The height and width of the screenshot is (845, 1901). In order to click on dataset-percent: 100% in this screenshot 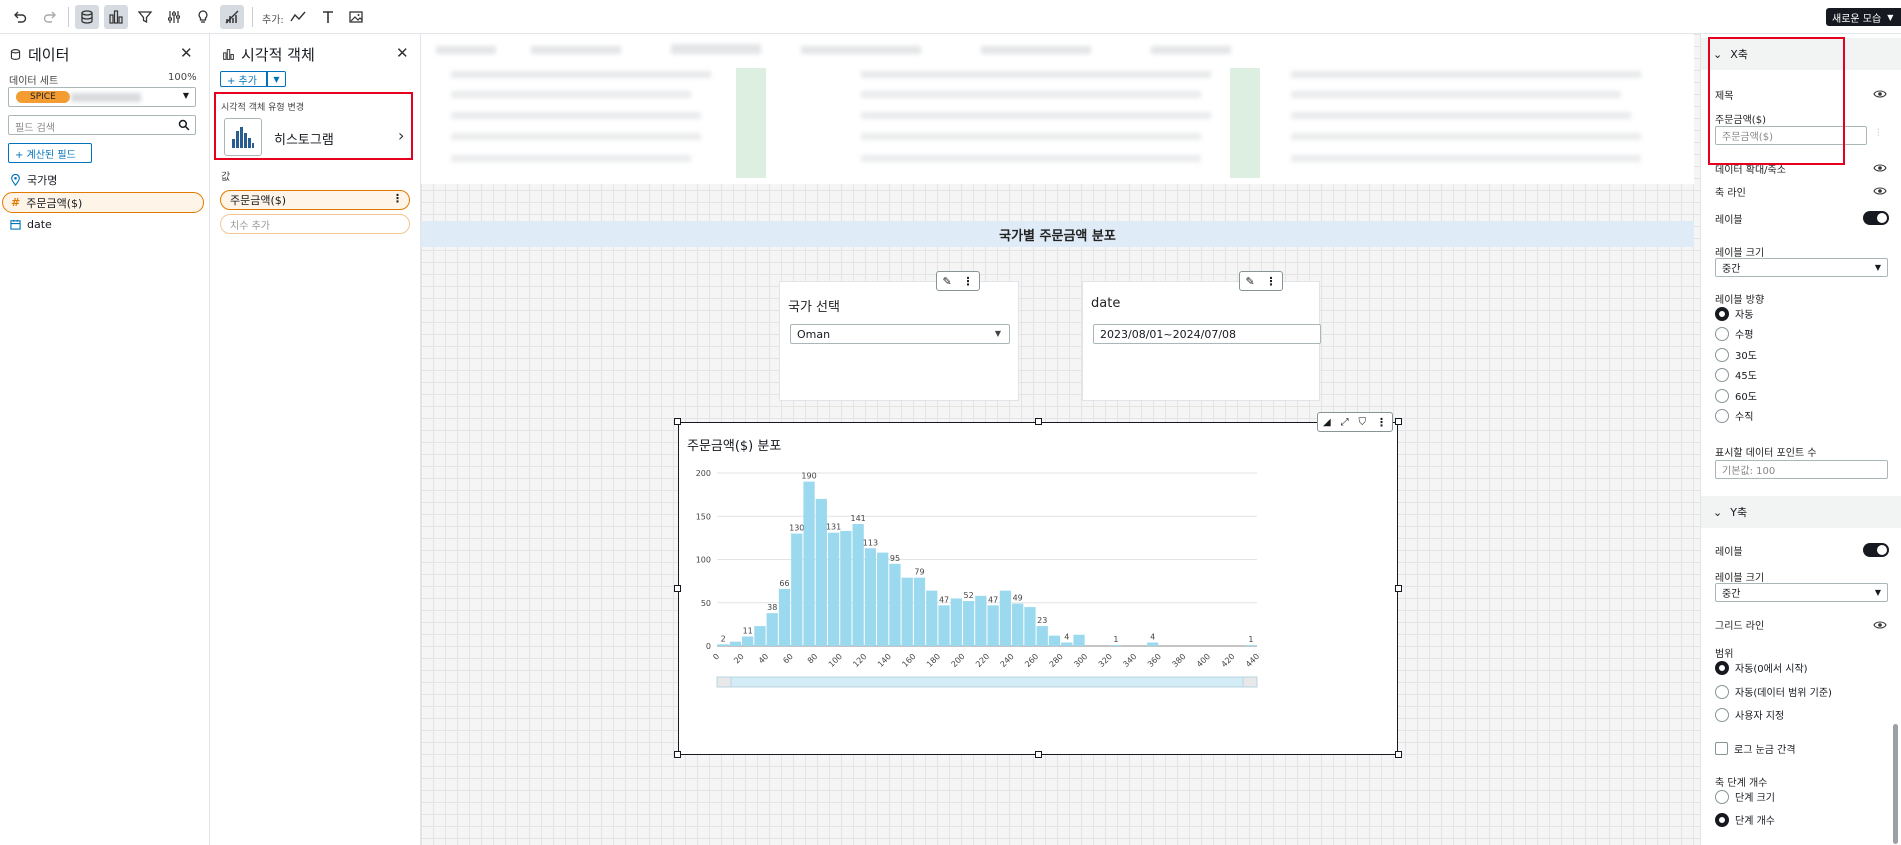, I will do `click(182, 77)`.